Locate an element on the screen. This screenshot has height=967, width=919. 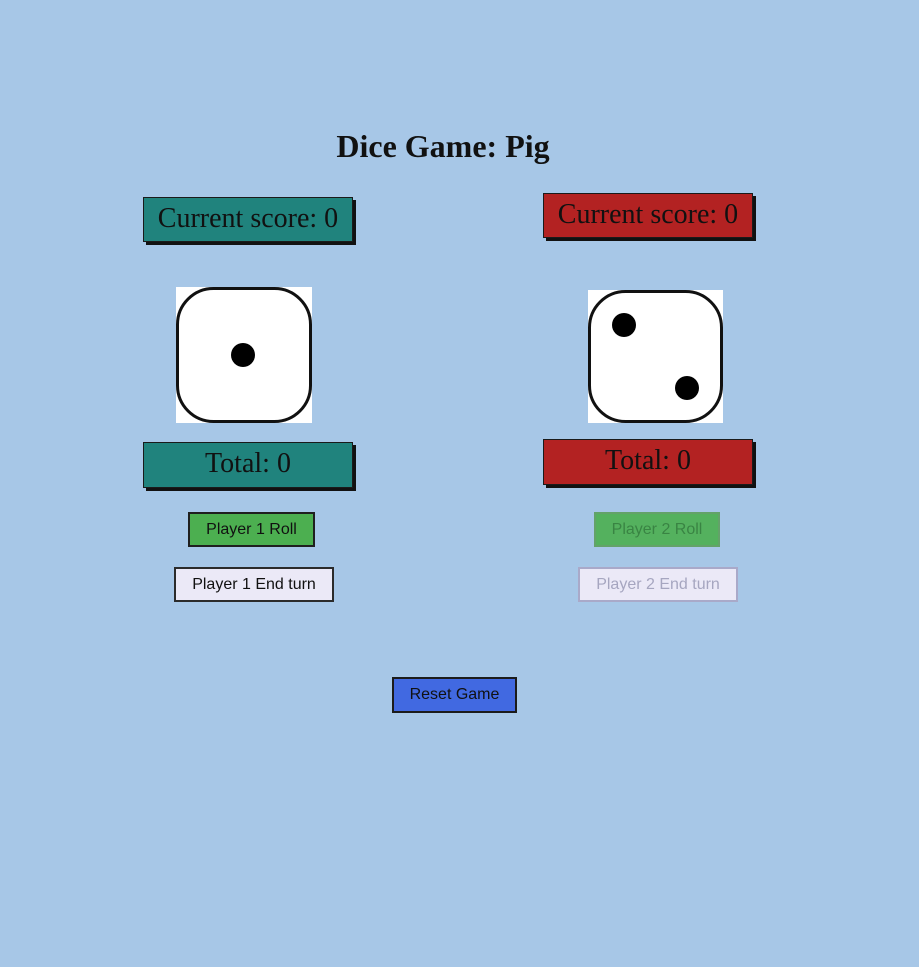
die-face-one-icon is located at coordinates (244, 355).